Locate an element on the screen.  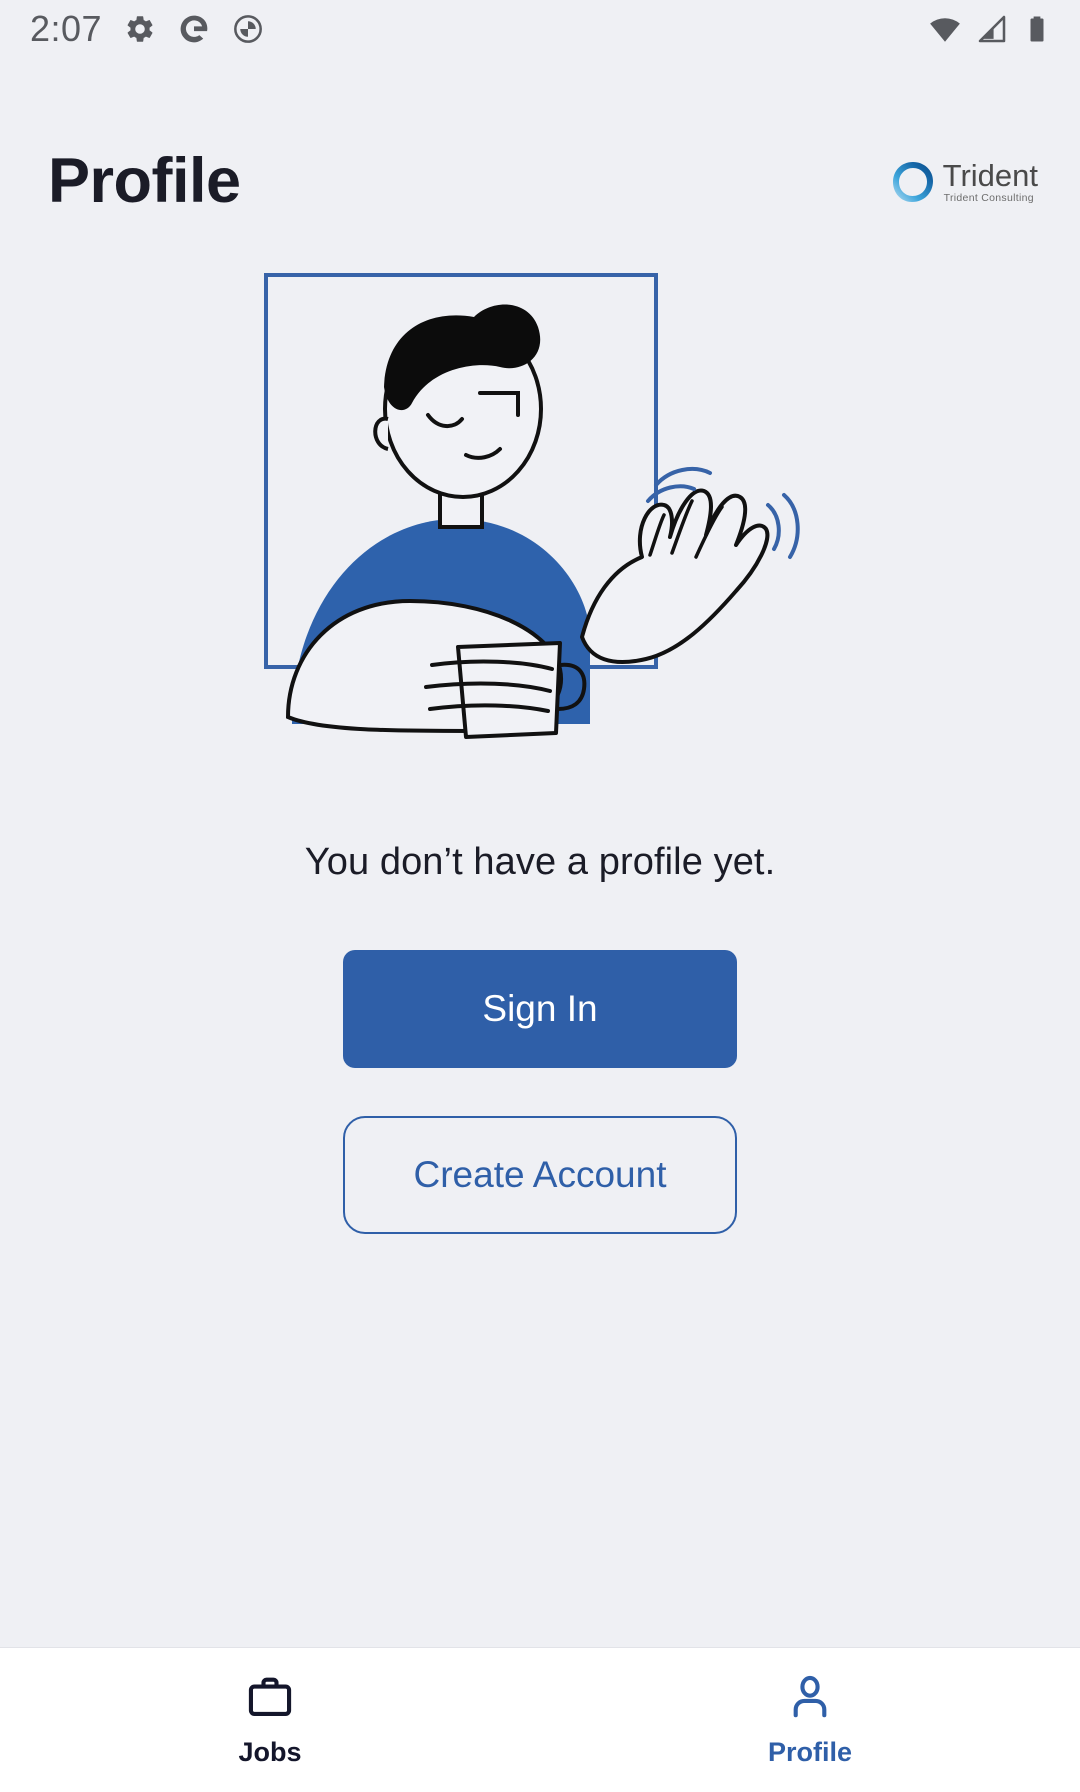
sign-in-button: Sign In is located at coordinates (540, 1009).